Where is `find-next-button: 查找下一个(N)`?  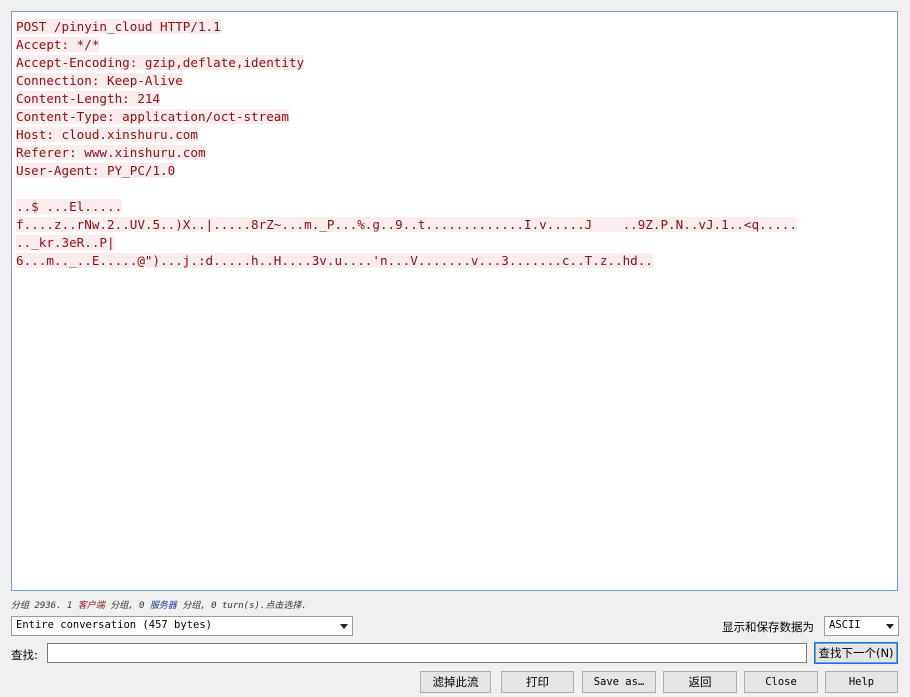
find-next-button: 查找下一个(N) is located at coordinates (856, 653).